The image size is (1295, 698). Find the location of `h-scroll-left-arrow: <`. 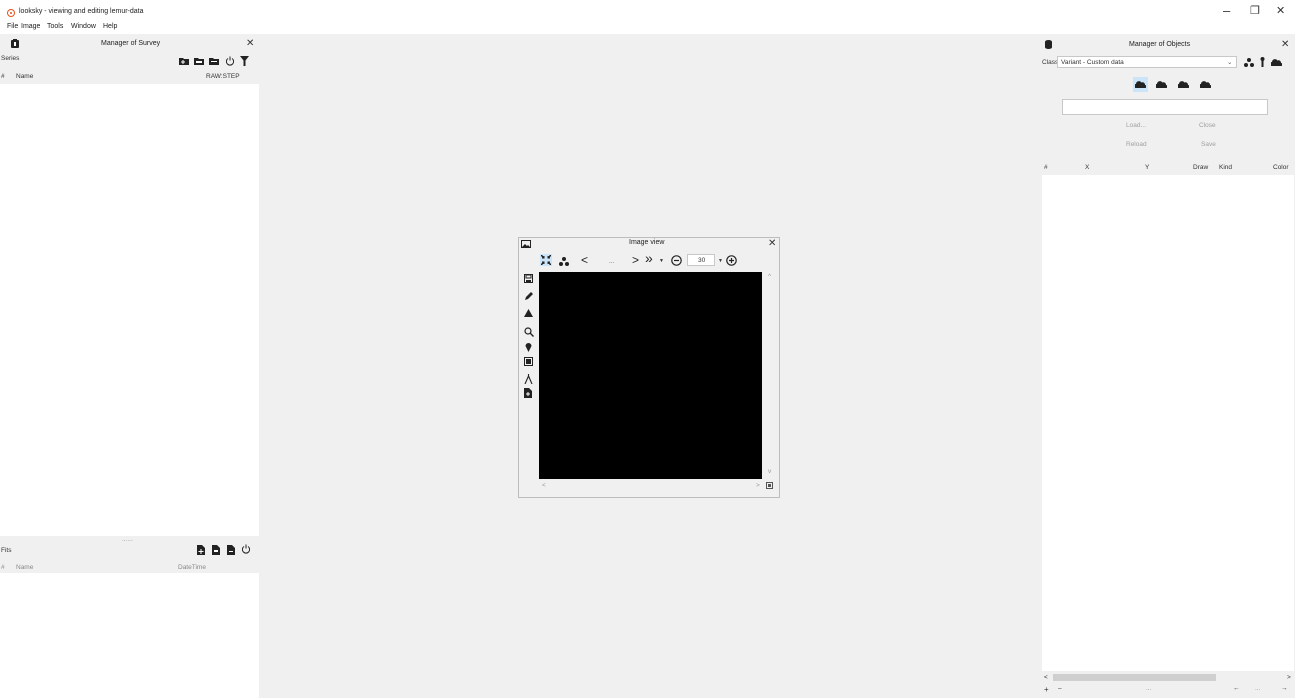

h-scroll-left-arrow: < is located at coordinates (1046, 677).